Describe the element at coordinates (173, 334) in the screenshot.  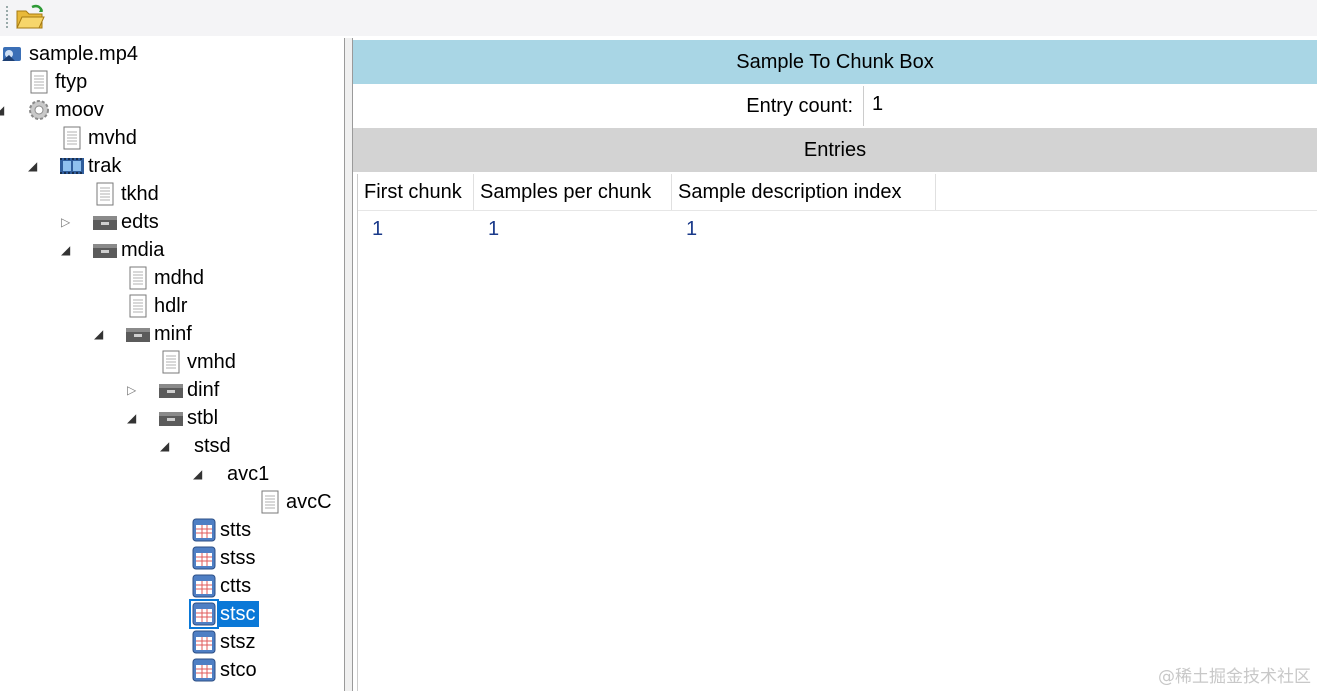
I see `tree-node-label: minf` at that location.